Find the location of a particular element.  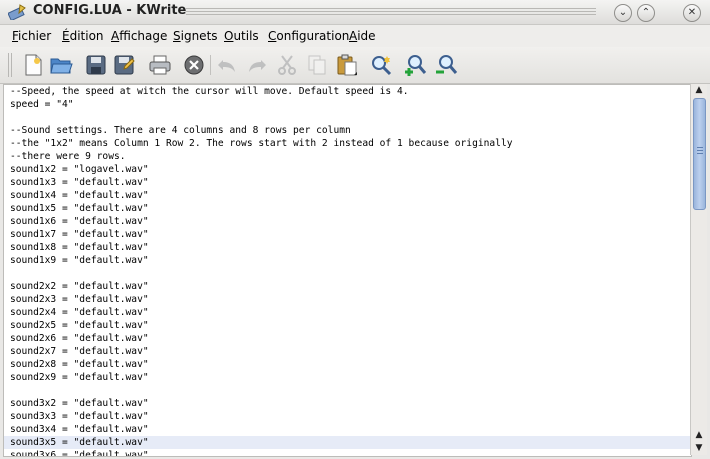

toolbar-grip is located at coordinates (10, 65).